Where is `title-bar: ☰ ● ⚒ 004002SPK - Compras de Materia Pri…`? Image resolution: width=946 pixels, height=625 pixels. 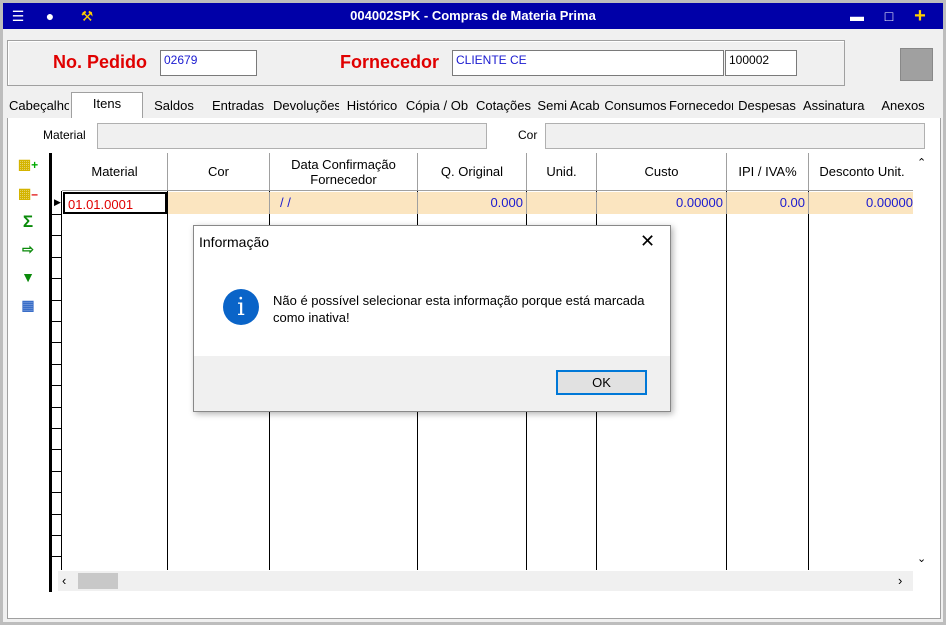 title-bar: ☰ ● ⚒ 004002SPK - Compras de Materia Pri… is located at coordinates (473, 16).